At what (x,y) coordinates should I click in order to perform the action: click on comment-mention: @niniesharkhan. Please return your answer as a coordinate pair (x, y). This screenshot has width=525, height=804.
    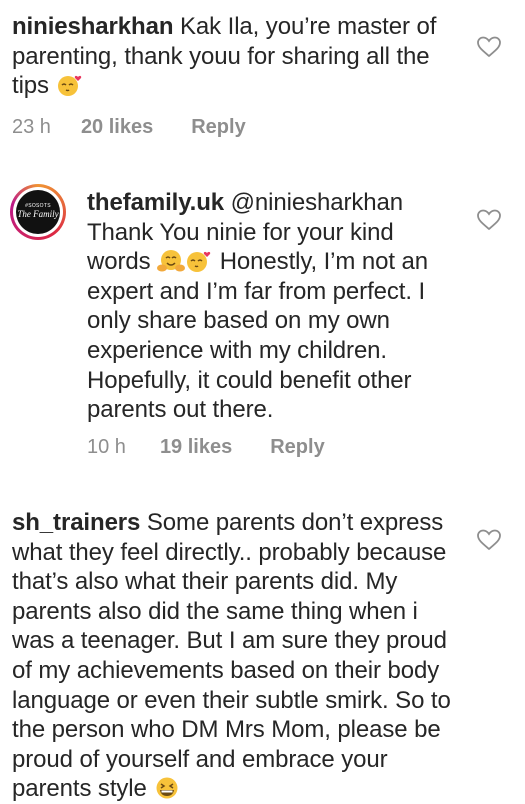
    Looking at the image, I should click on (317, 202).